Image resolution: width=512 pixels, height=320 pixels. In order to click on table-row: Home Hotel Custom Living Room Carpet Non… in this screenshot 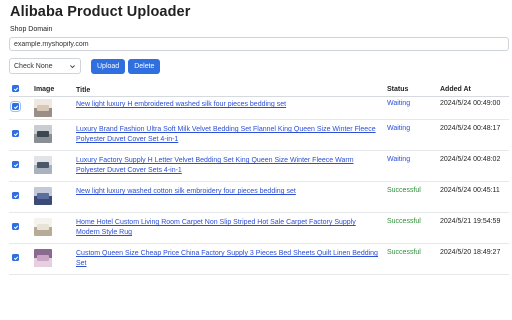, I will do `click(259, 228)`.